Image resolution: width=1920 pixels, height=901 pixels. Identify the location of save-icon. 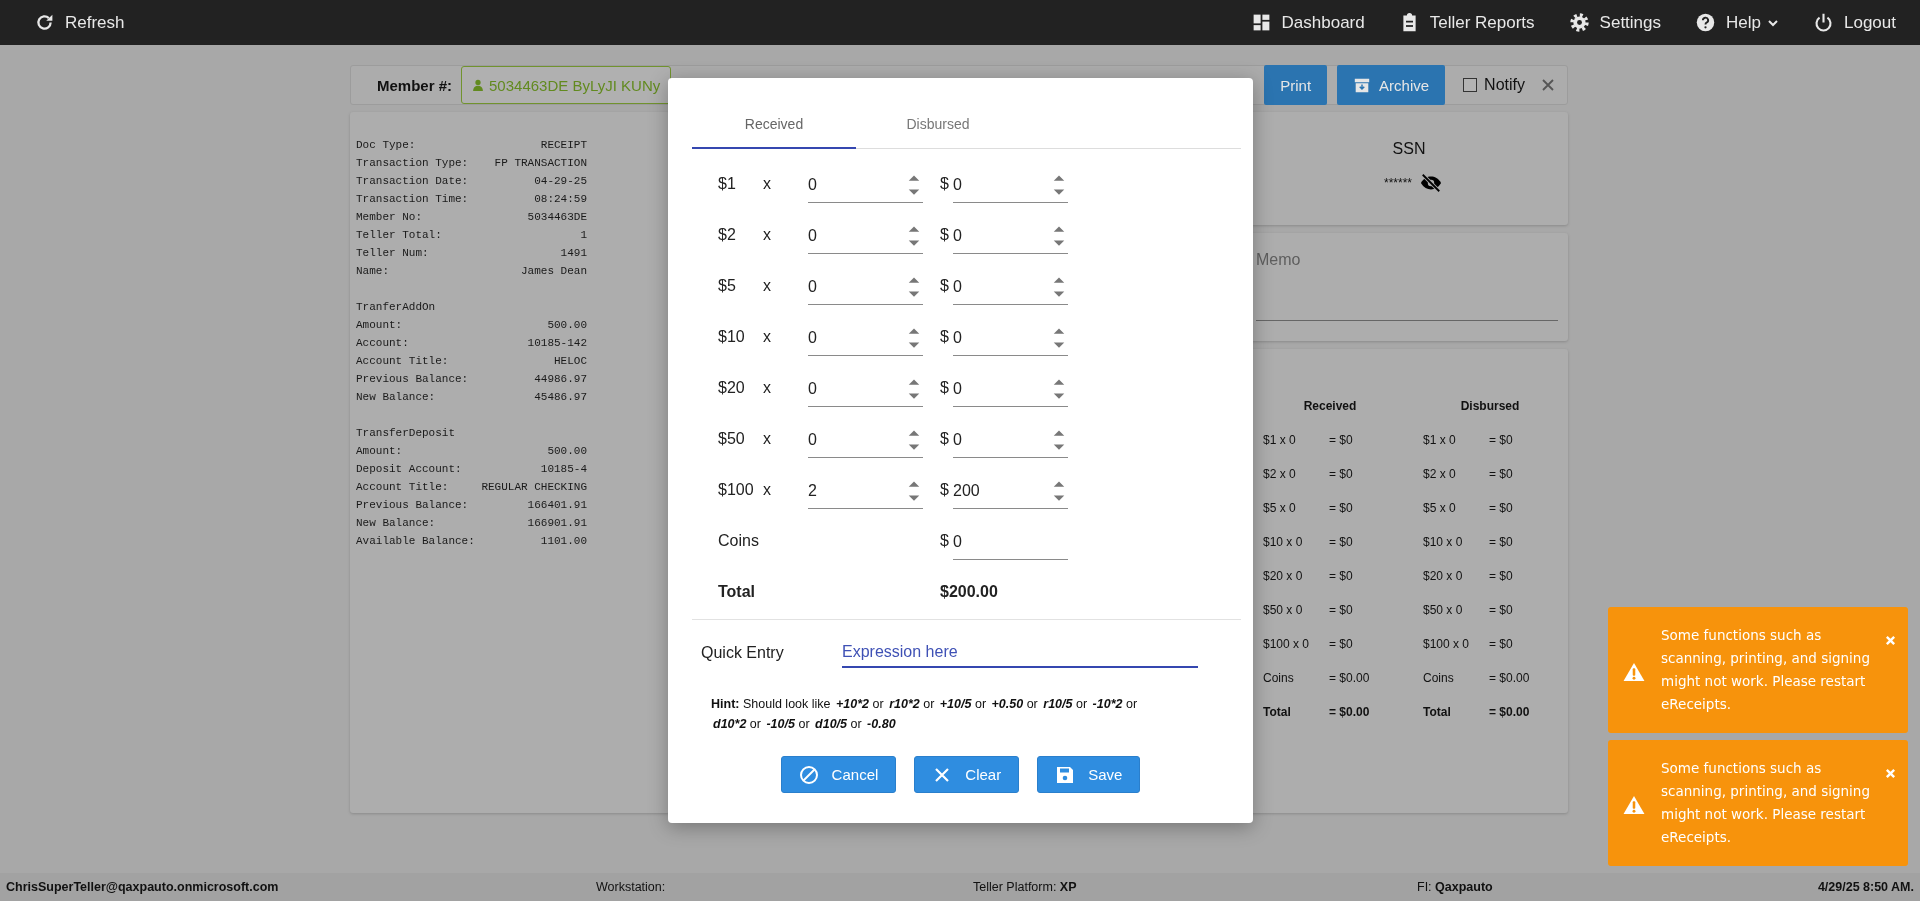
(1065, 774).